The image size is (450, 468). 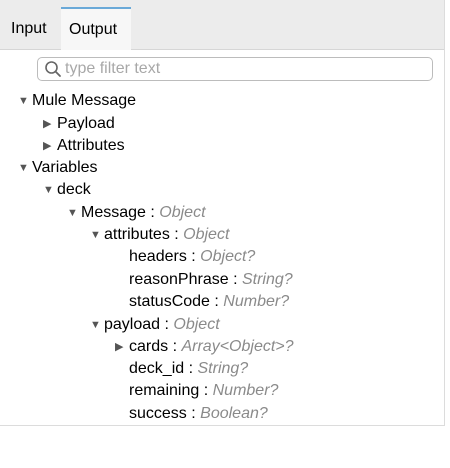 I want to click on tree-node-message-payload: ▼ payload : Object, so click(x=155, y=325).